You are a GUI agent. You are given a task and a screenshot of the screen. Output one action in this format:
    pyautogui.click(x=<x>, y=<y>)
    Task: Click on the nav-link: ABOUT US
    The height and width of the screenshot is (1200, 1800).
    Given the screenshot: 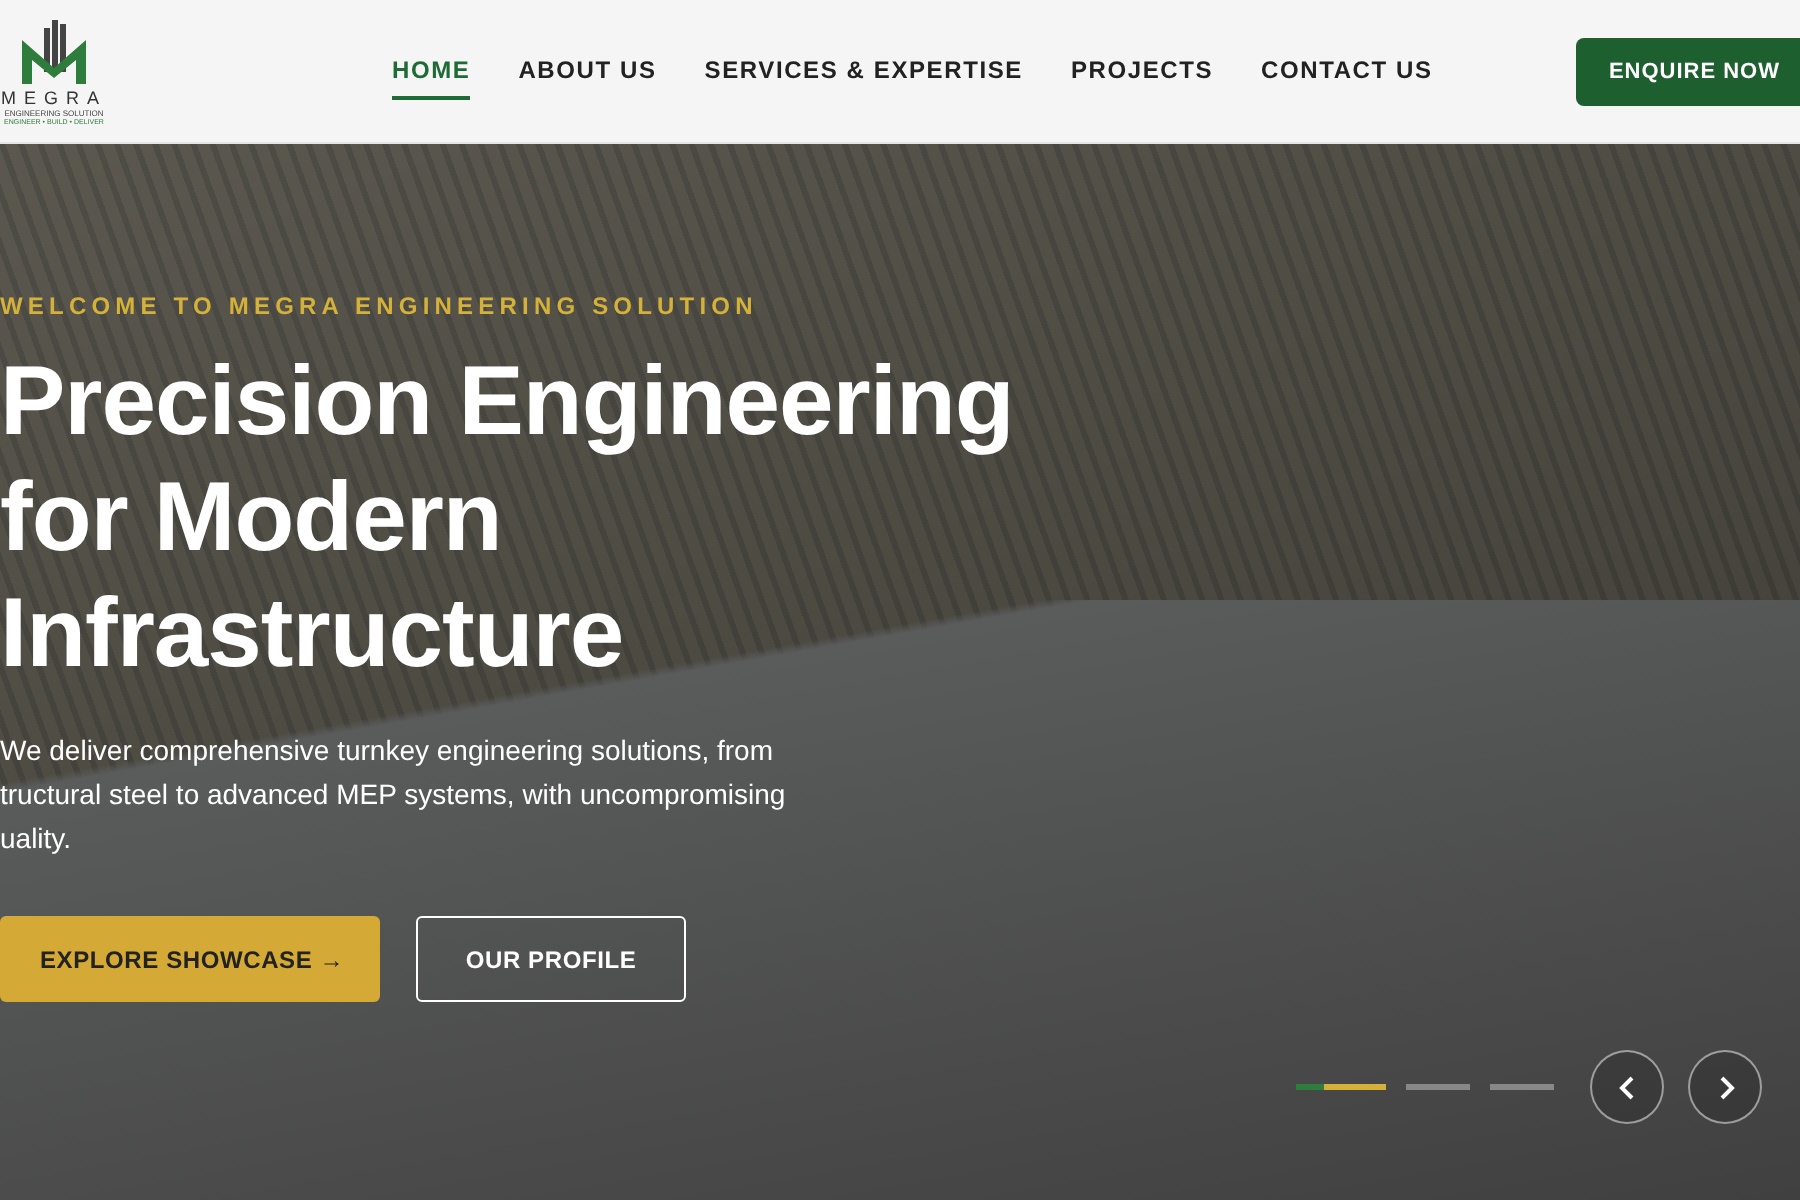 What is the action you would take?
    pyautogui.click(x=587, y=71)
    